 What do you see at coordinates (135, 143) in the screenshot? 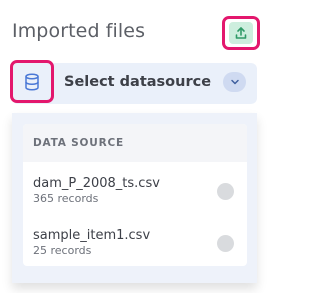
I see `section-header: DATA SOURCE` at bounding box center [135, 143].